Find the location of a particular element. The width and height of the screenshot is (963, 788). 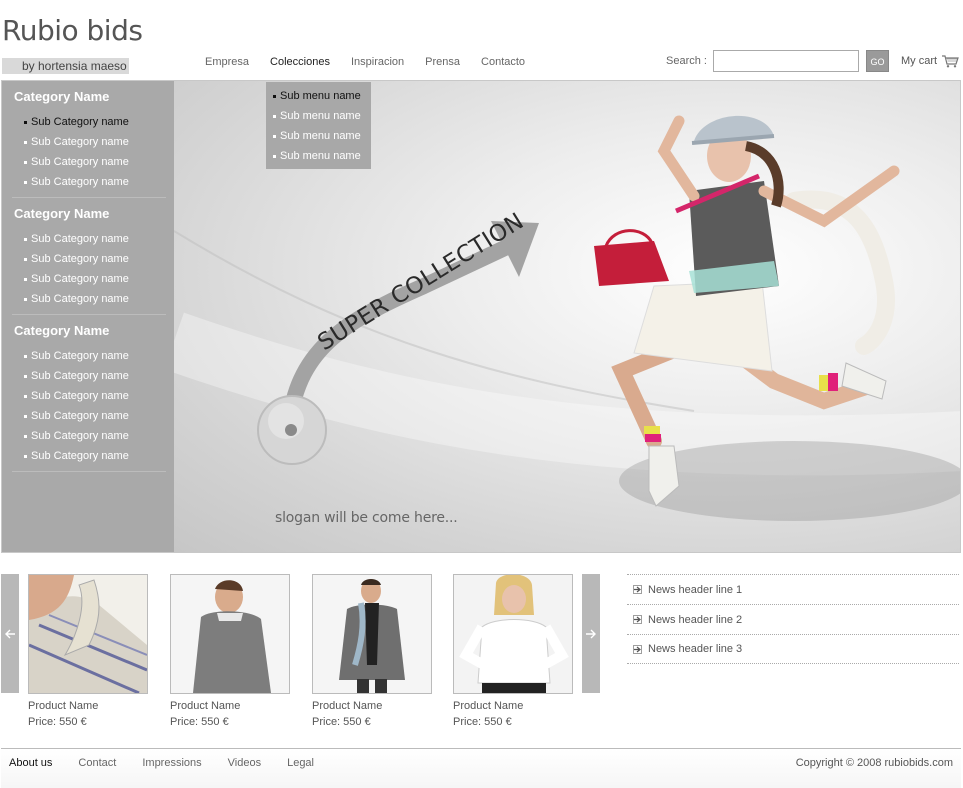

nav-item-prensa: Prensa is located at coordinates (442, 62).